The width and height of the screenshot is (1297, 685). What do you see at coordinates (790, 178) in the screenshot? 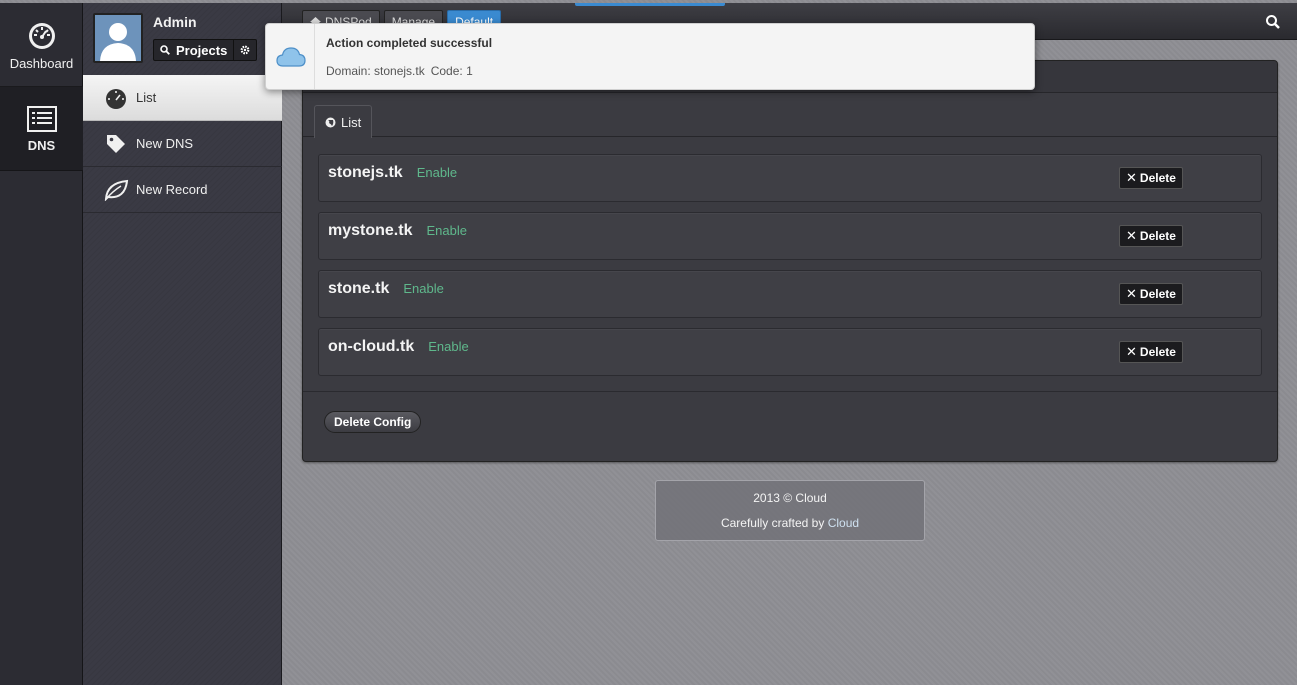
I see `list-item: stonejs.tk Enable ✕ Delete` at bounding box center [790, 178].